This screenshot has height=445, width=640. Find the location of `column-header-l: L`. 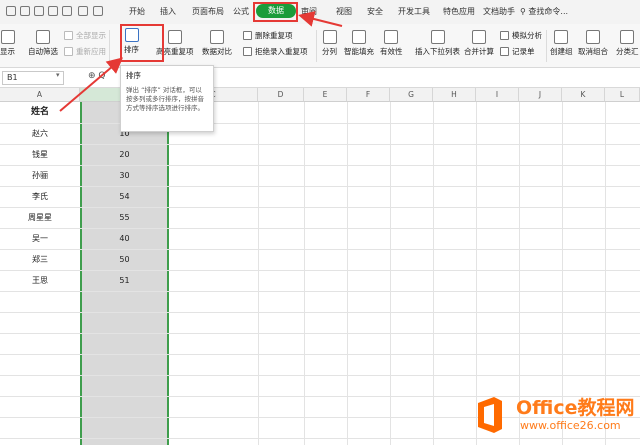

column-header-l: L is located at coordinates (622, 95).